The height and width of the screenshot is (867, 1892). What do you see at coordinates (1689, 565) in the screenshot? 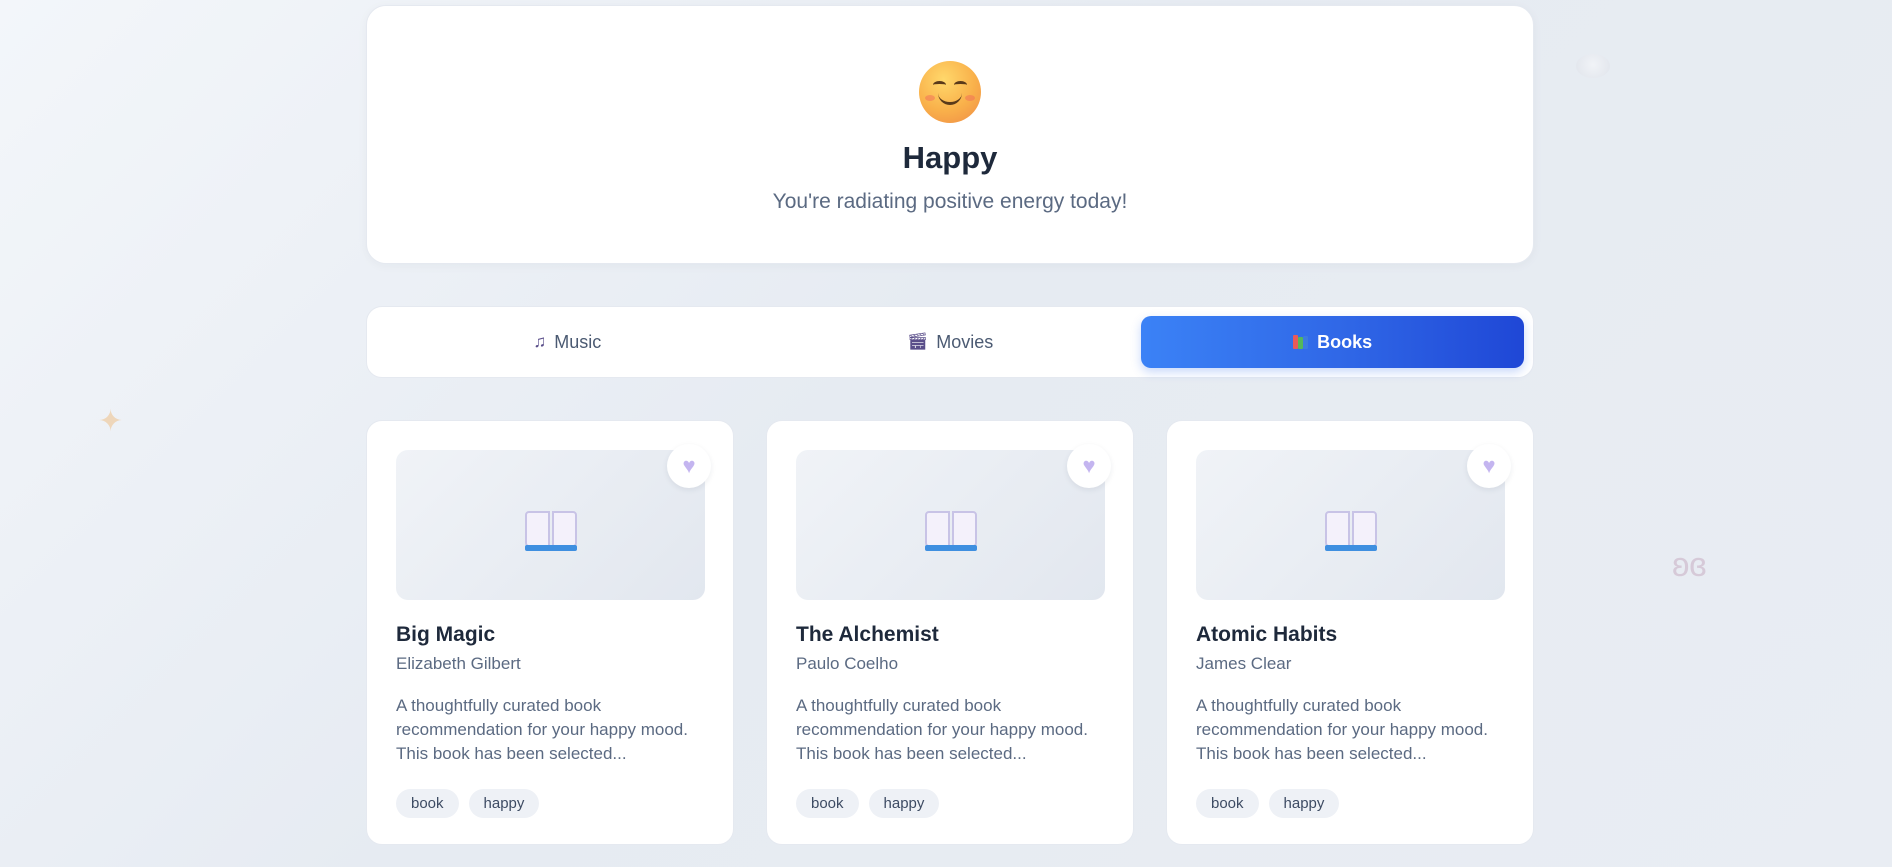
I see `butterfly-icon: ʚɞ` at bounding box center [1689, 565].